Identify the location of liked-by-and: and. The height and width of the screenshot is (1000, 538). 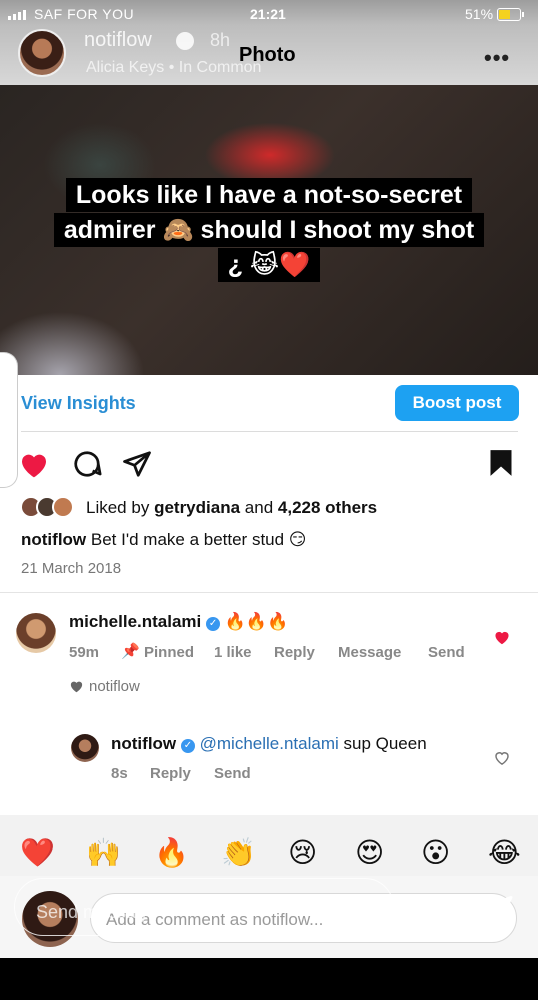
(259, 507).